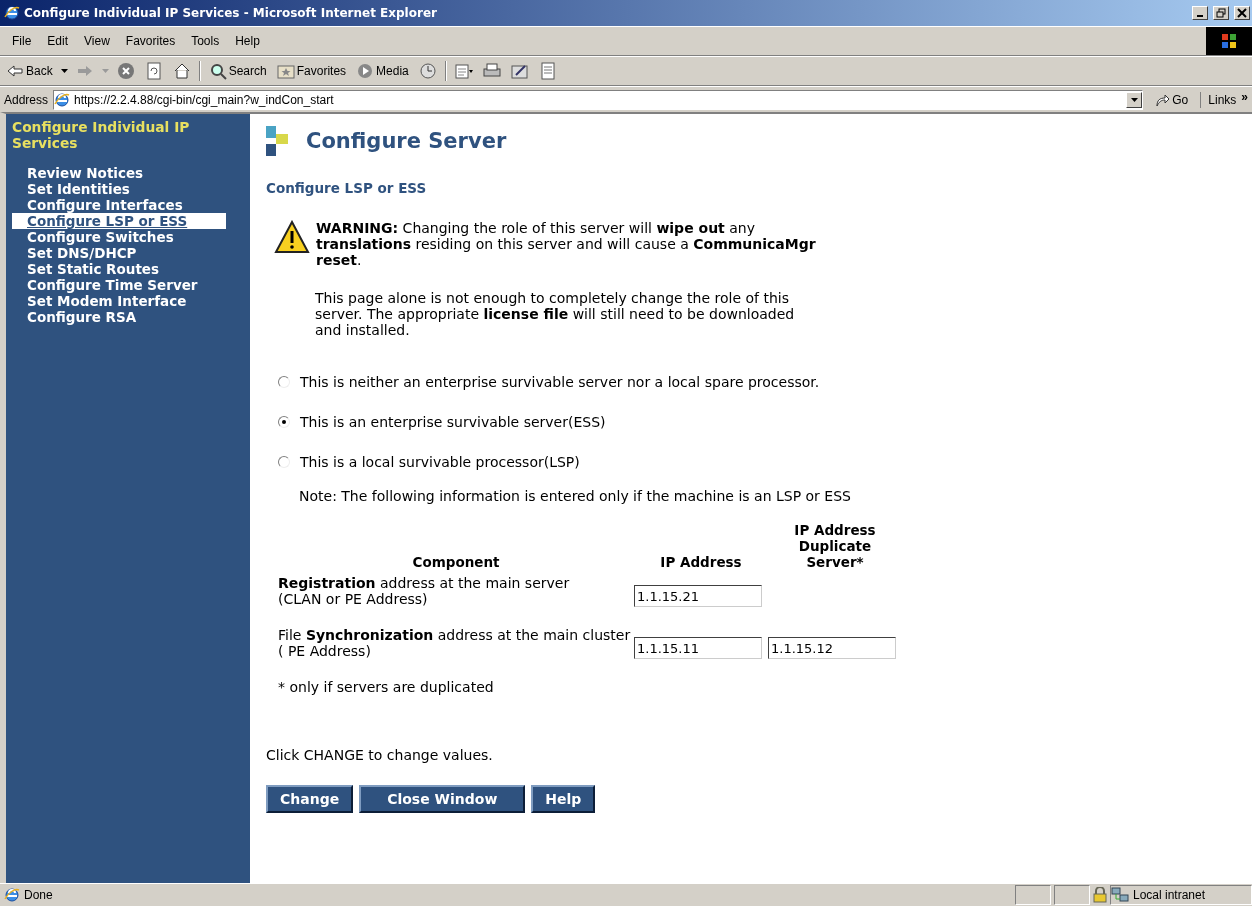  Describe the element at coordinates (347, 188) in the screenshot. I see `section-heading: Configure LSP or ESS` at that location.